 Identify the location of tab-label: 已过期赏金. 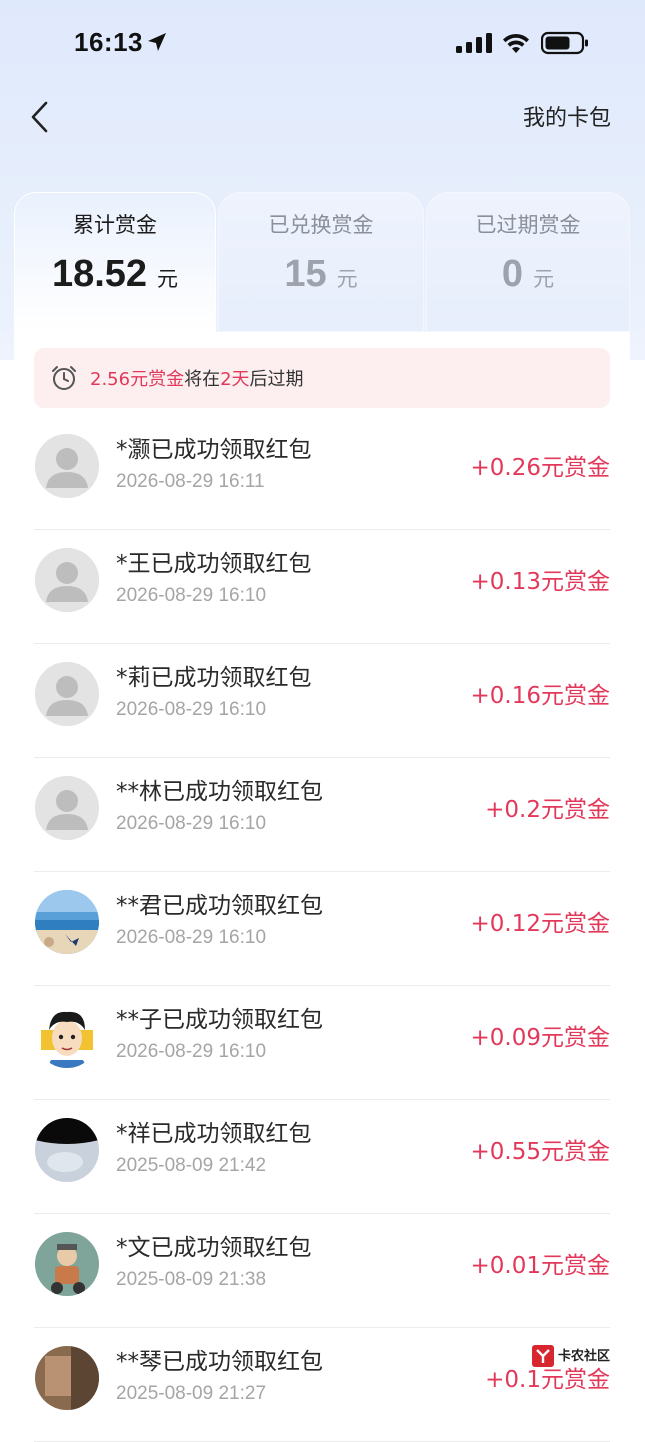
(528, 225).